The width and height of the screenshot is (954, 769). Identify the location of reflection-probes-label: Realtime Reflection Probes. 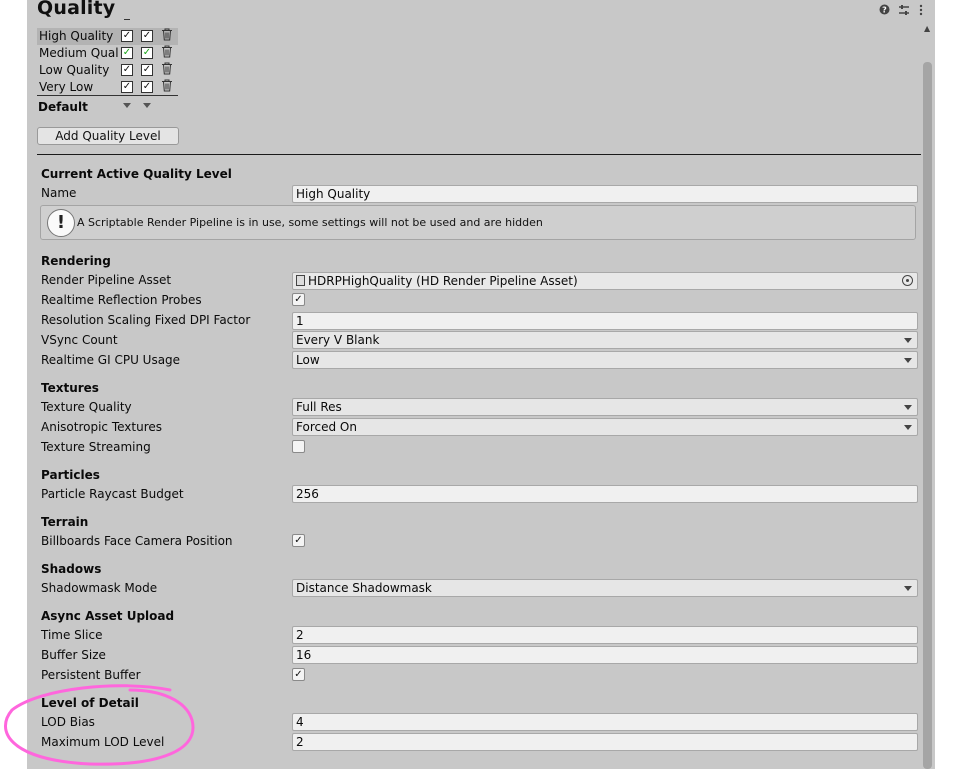
(121, 300).